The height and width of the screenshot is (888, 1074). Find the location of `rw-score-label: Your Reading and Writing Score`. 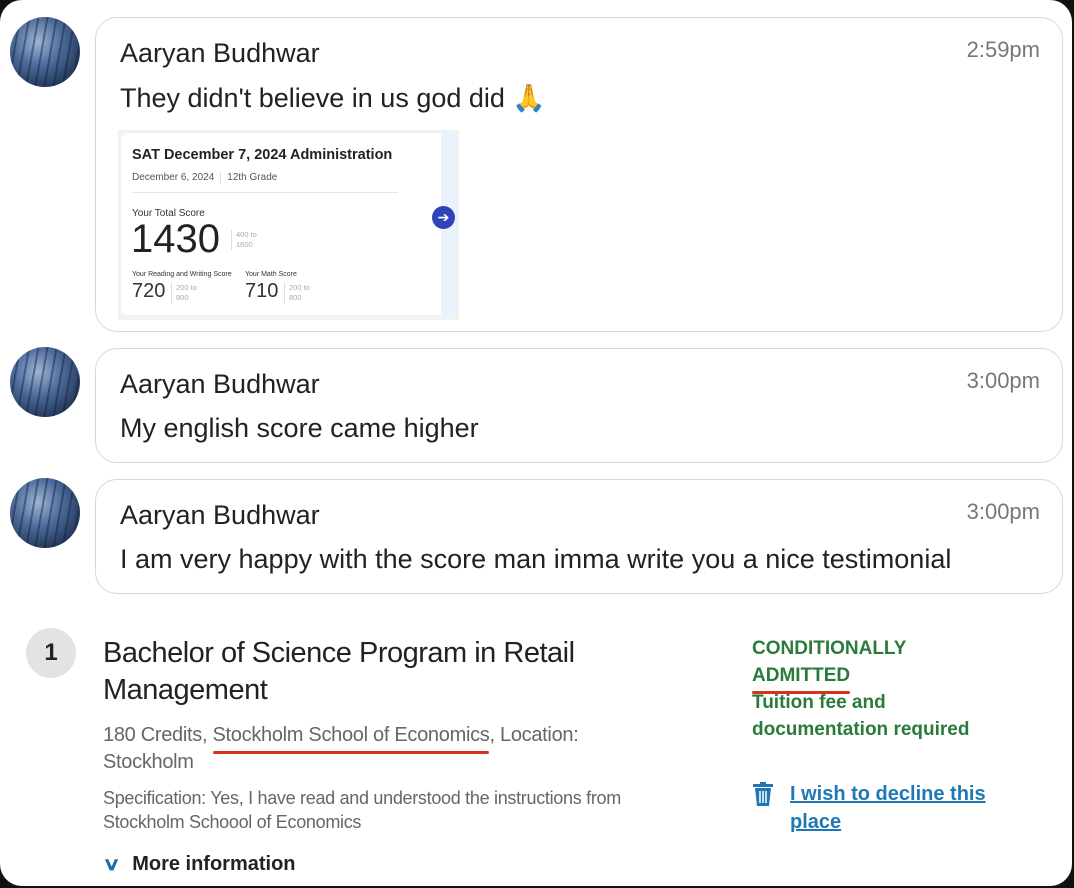

rw-score-label: Your Reading and Writing Score is located at coordinates (182, 274).